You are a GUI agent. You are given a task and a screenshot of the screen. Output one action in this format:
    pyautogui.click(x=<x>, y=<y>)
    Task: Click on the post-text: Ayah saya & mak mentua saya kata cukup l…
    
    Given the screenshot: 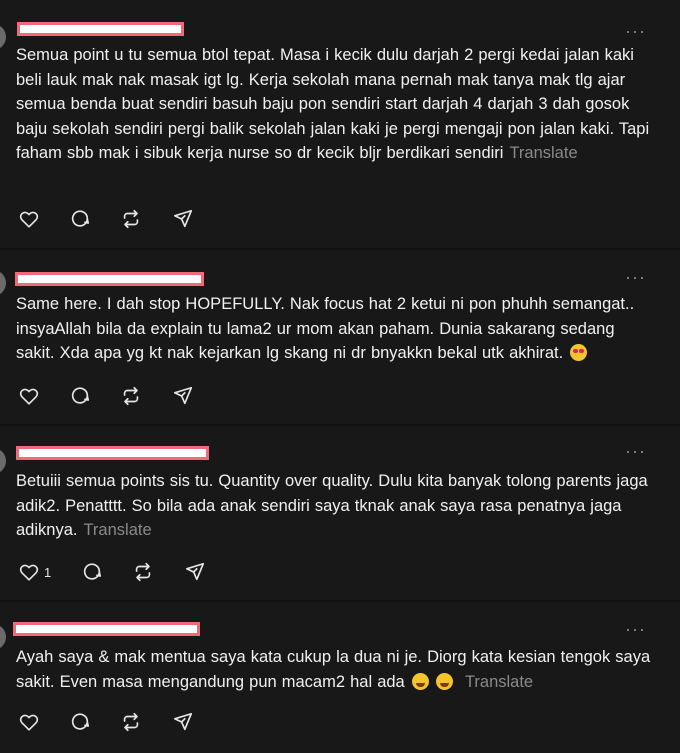 What is the action you would take?
    pyautogui.click(x=336, y=669)
    